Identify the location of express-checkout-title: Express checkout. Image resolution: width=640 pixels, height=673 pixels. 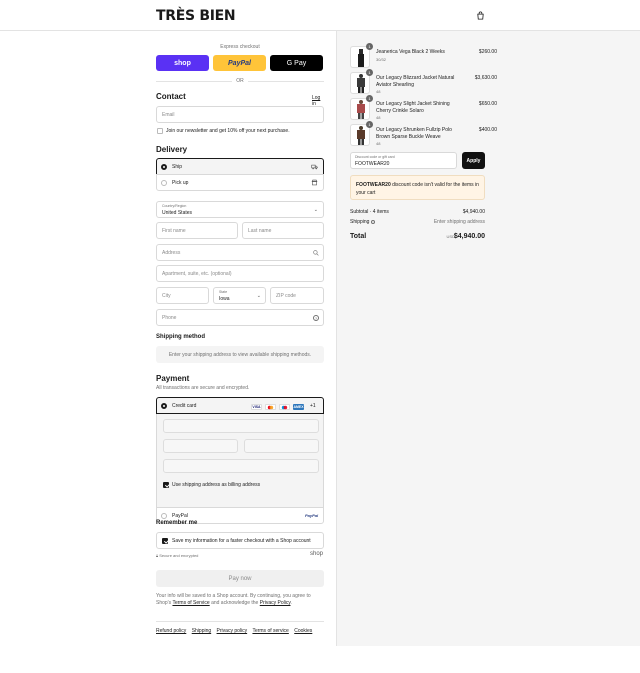
(240, 47).